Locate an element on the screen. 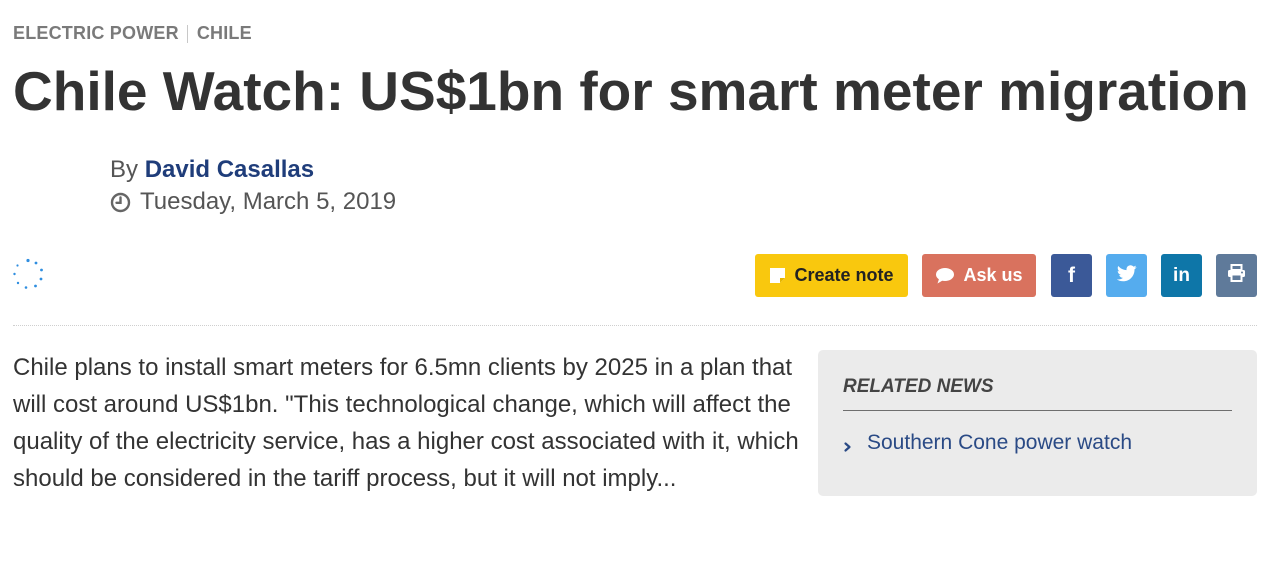  related-news-list: Southern Cone power watch is located at coordinates (1037, 443).